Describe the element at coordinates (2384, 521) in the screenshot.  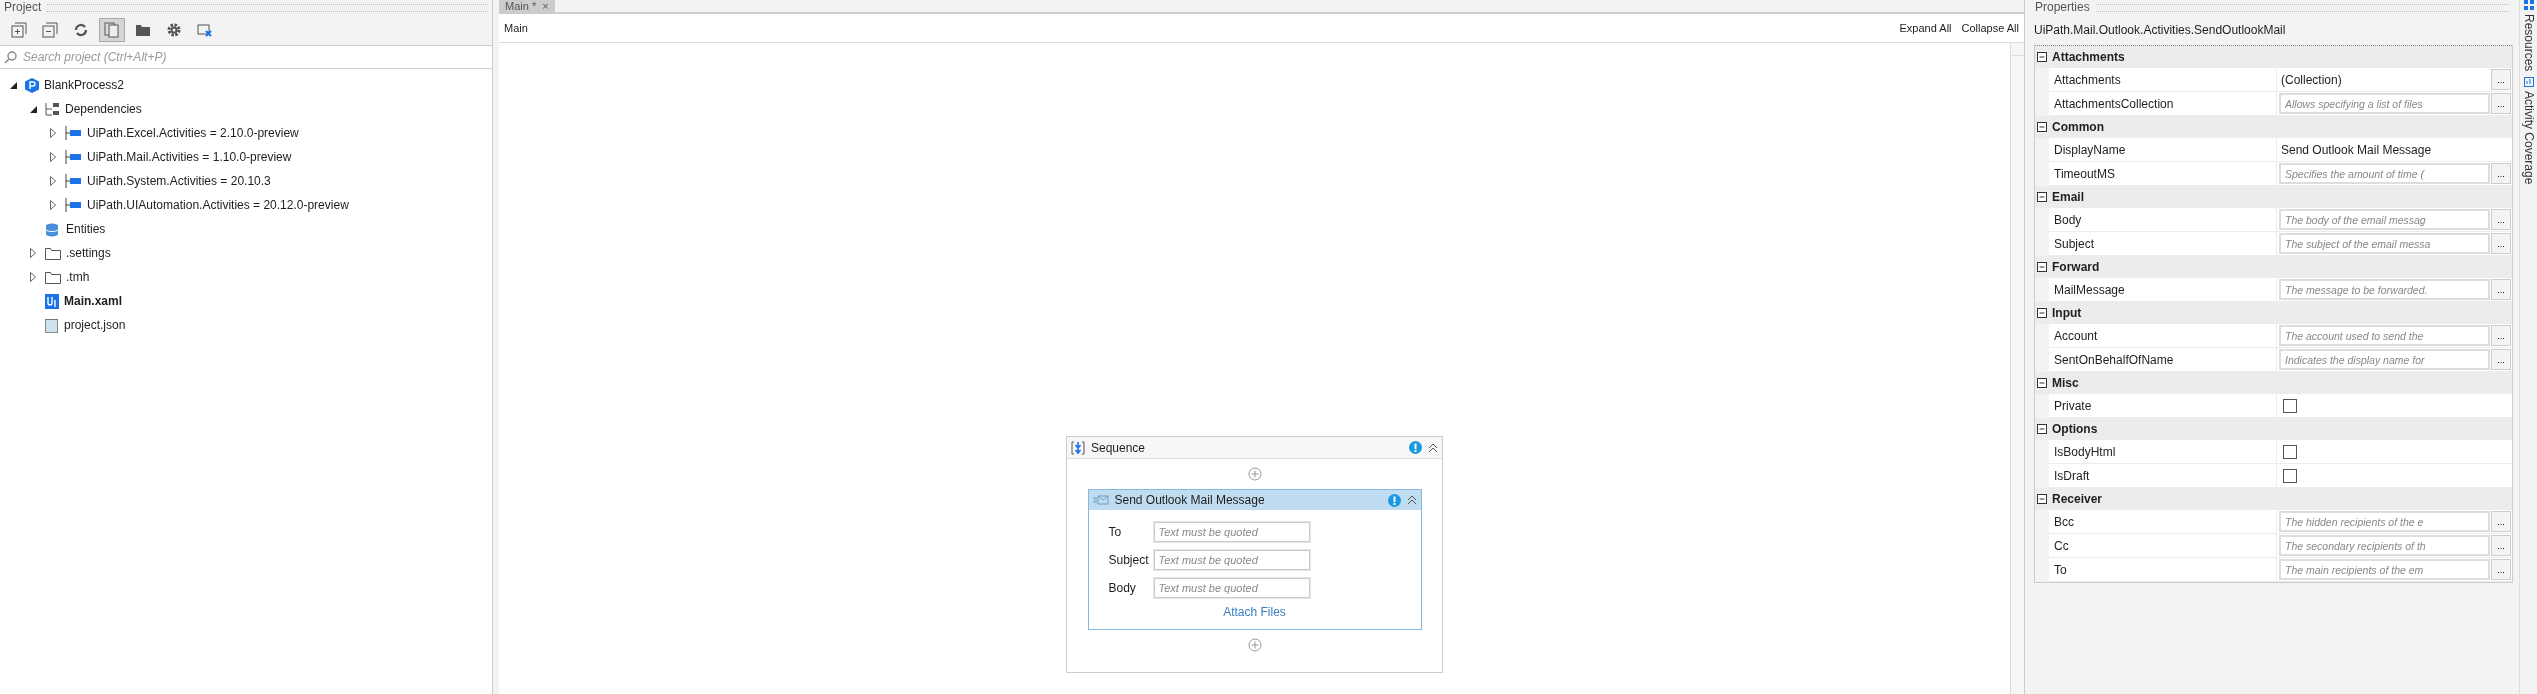
I see `property-field: The hidden recipients of the e` at that location.